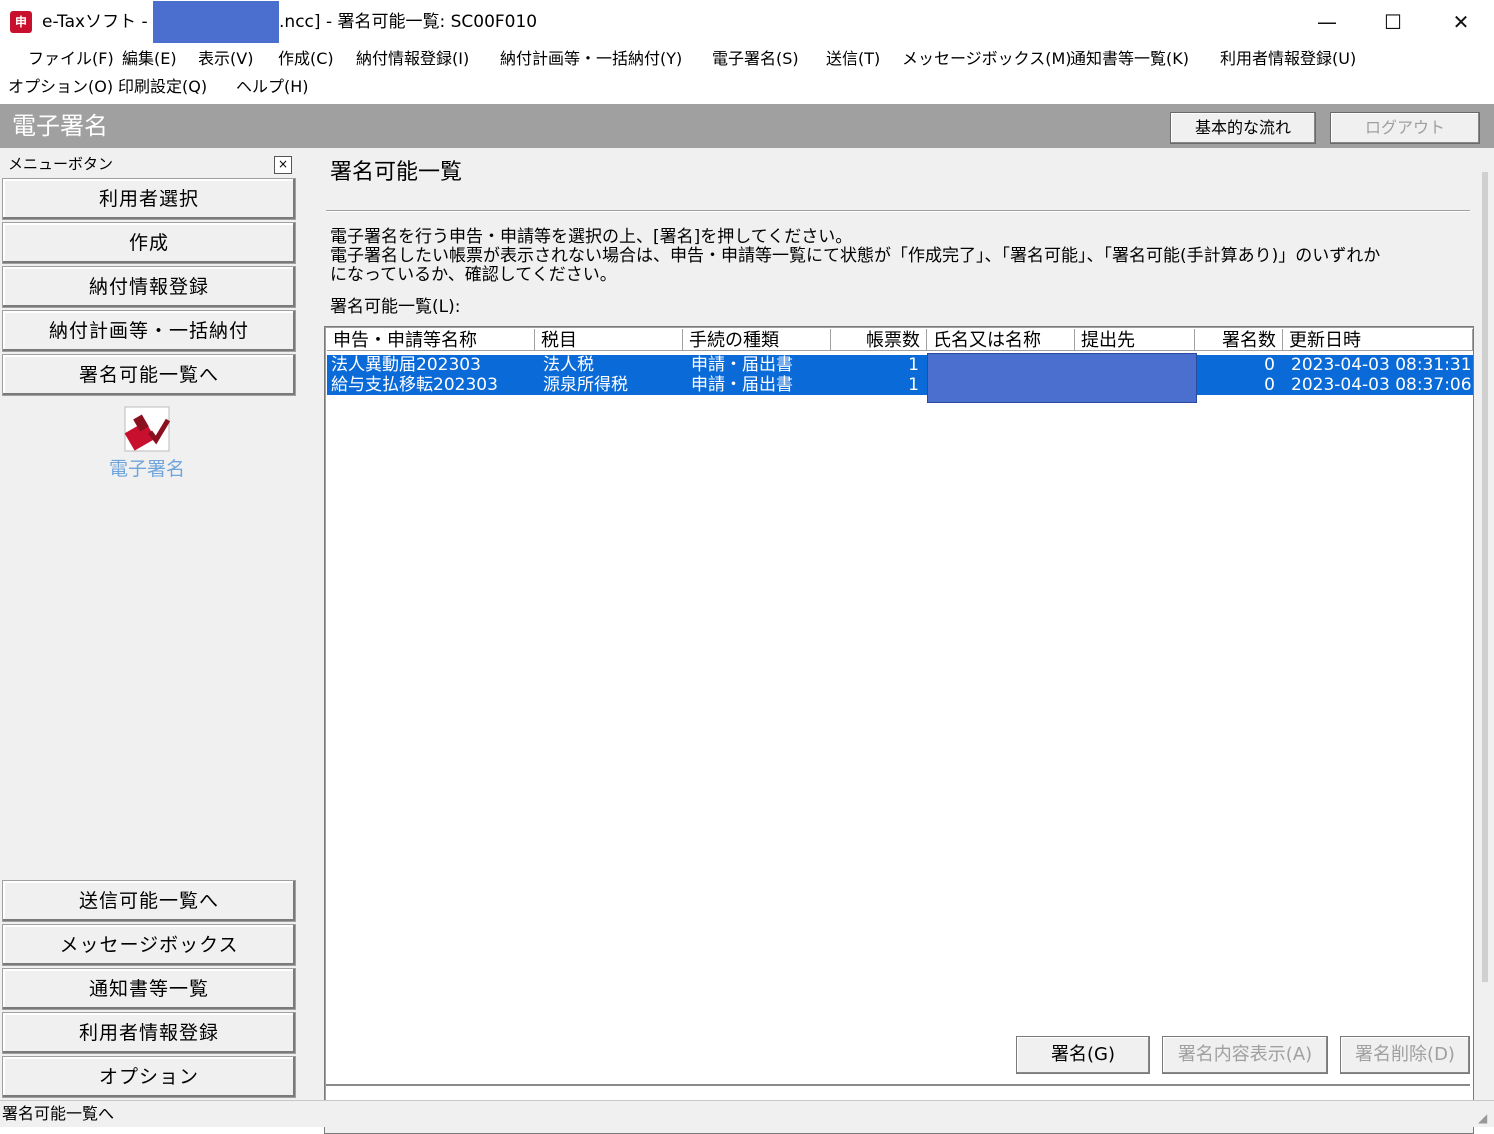  Describe the element at coordinates (1062, 378) in the screenshot. I see `redacted-cells` at that location.